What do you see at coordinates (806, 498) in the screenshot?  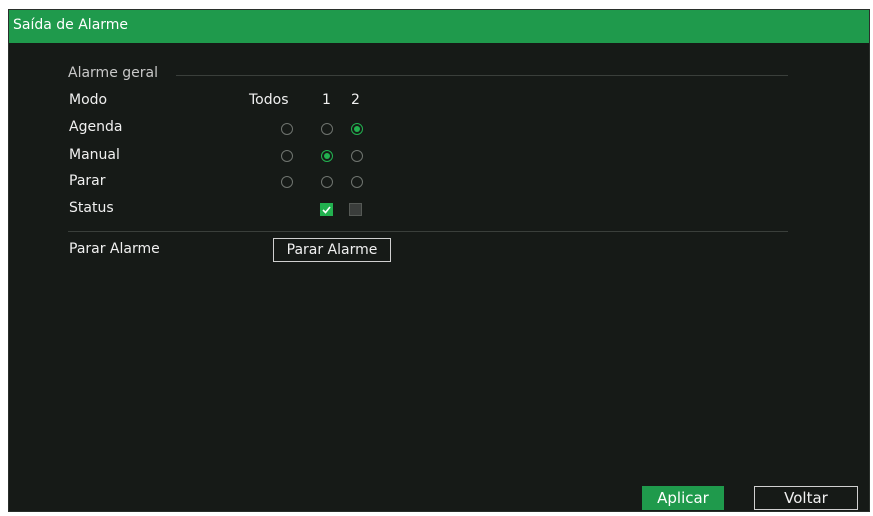 I see `back-button: Voltar` at bounding box center [806, 498].